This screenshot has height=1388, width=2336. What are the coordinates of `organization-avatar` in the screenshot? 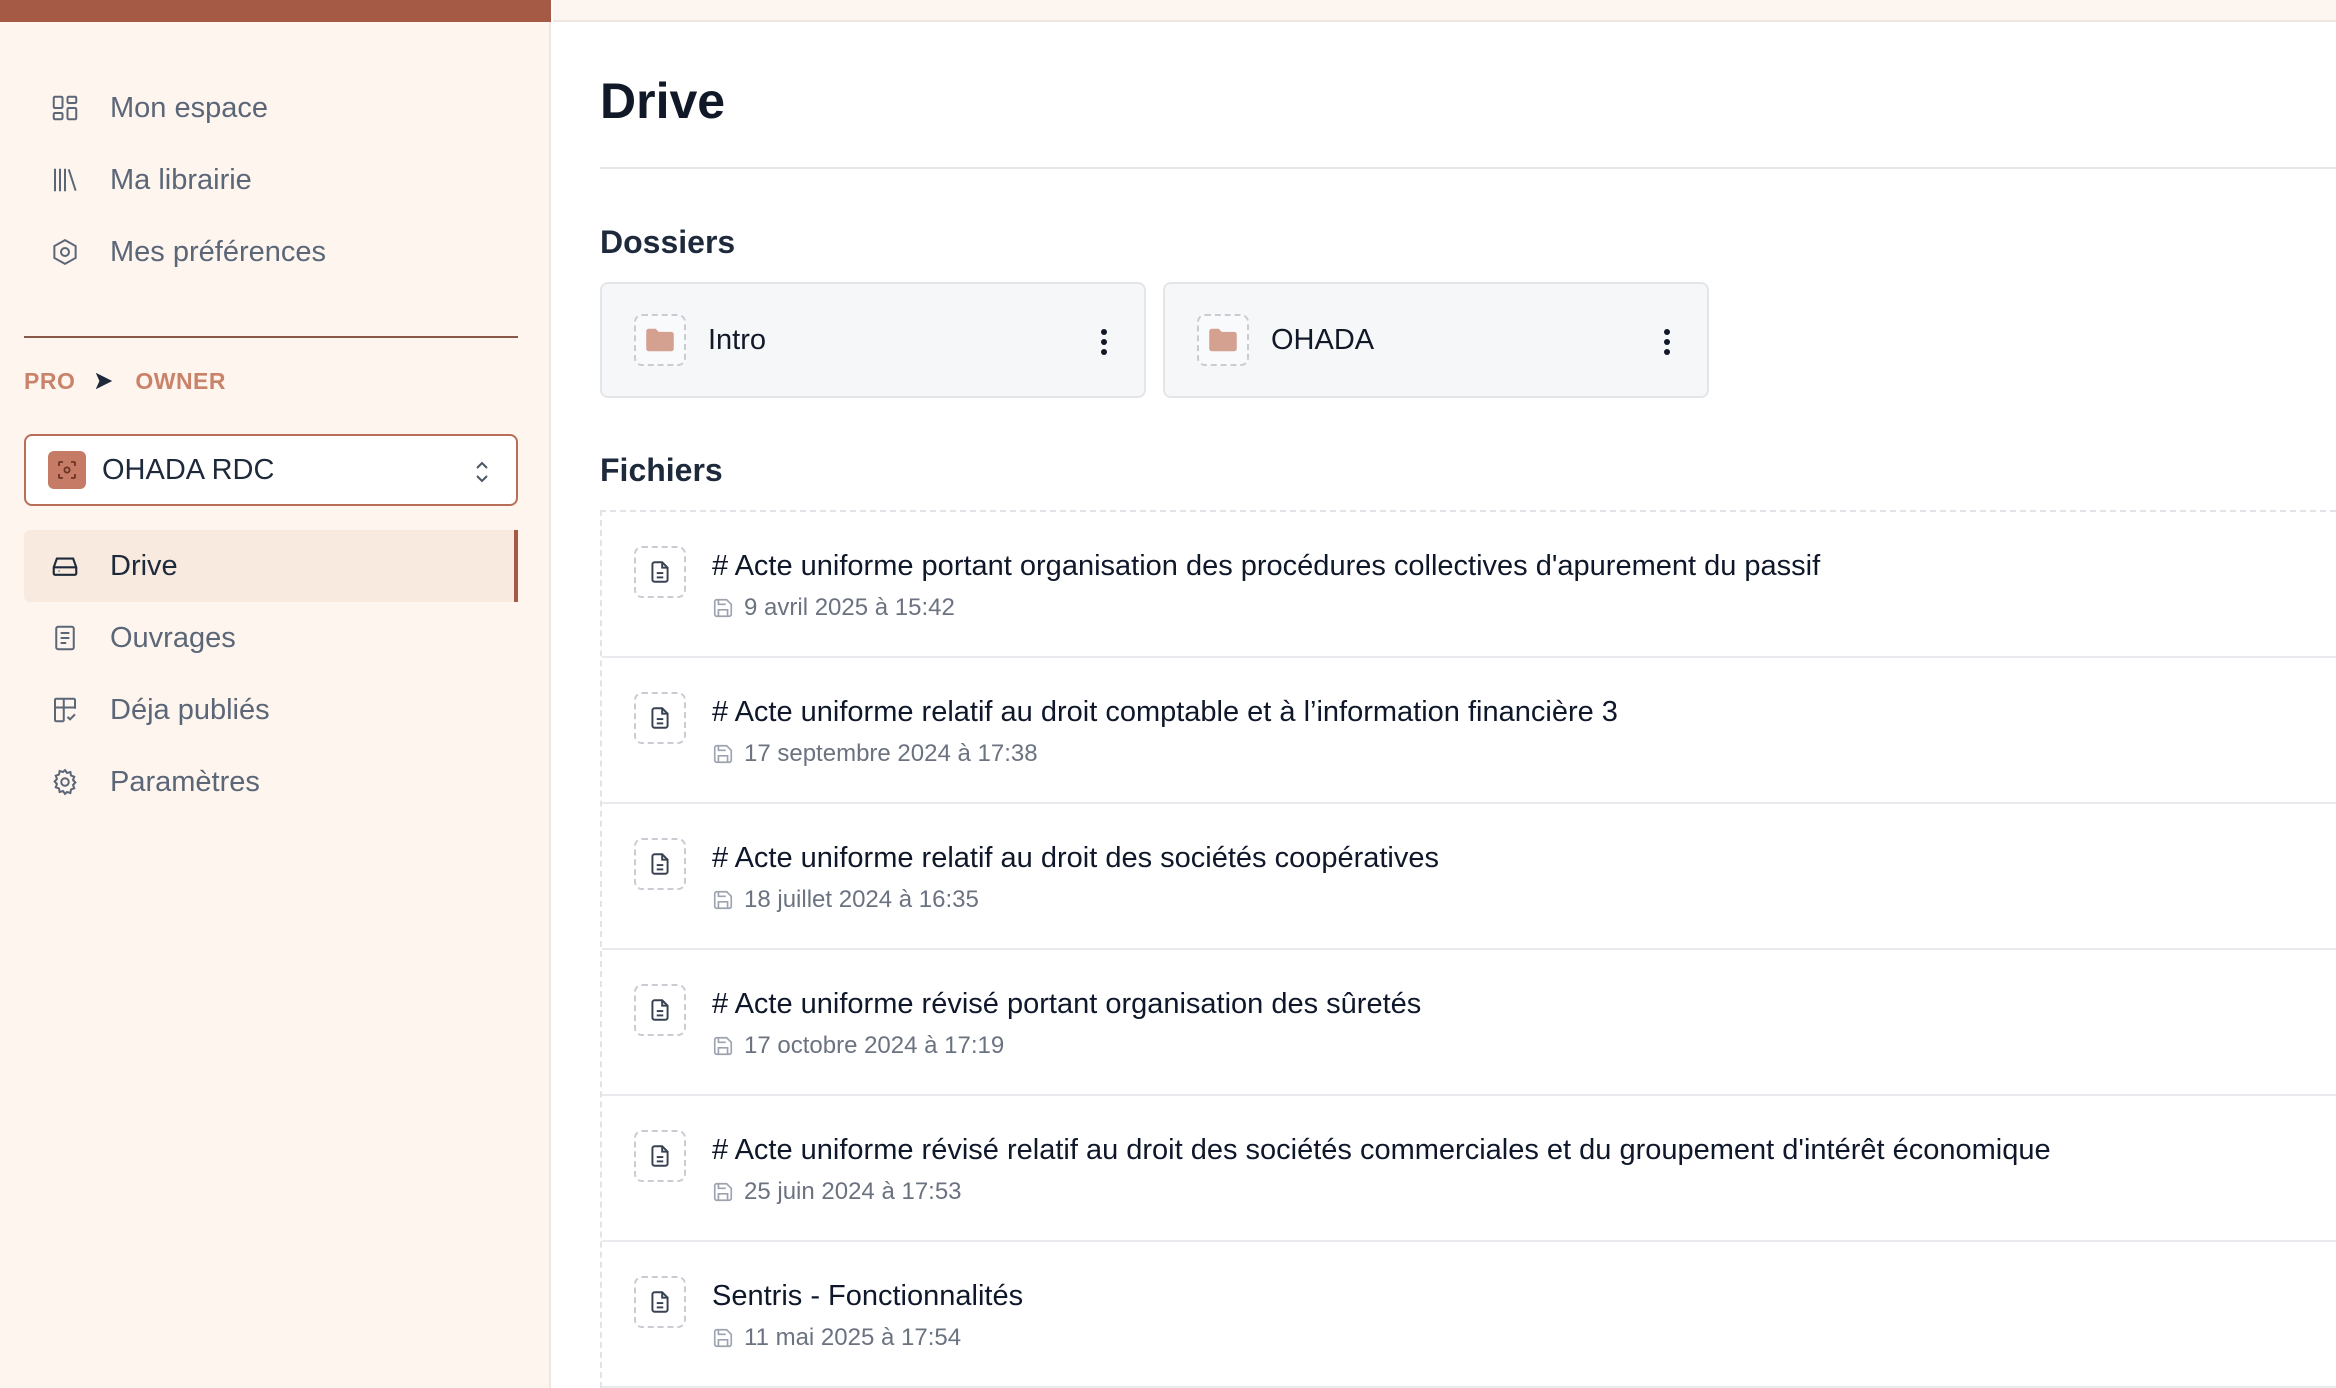 It's located at (67, 470).